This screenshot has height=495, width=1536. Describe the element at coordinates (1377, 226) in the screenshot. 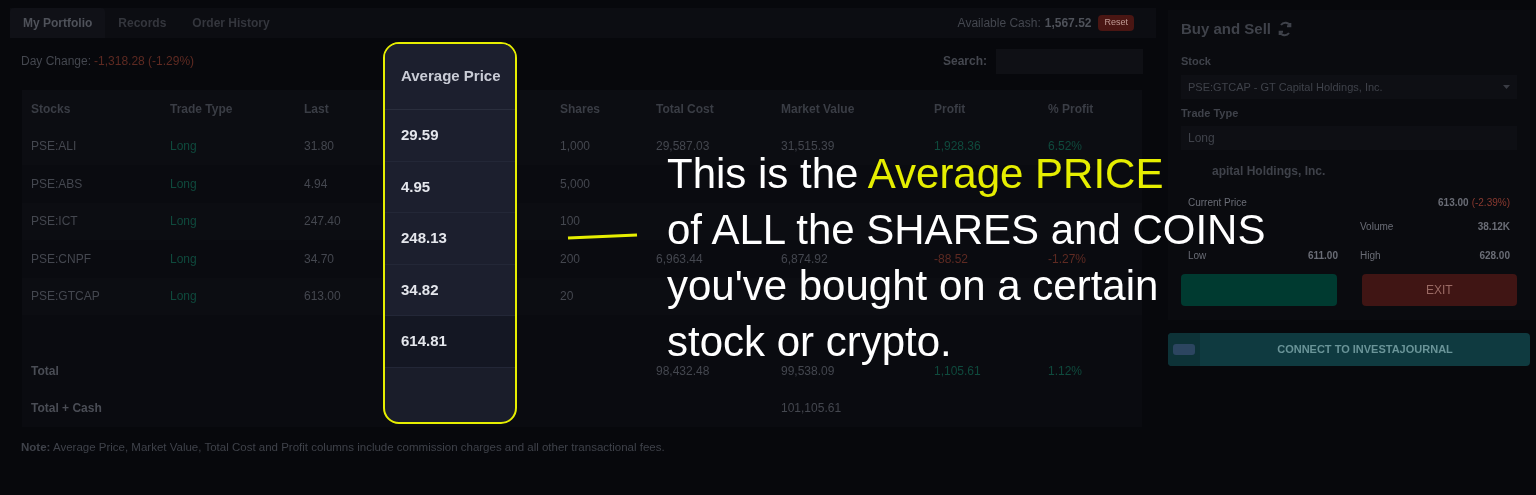

I see `stat-label: Volume` at that location.